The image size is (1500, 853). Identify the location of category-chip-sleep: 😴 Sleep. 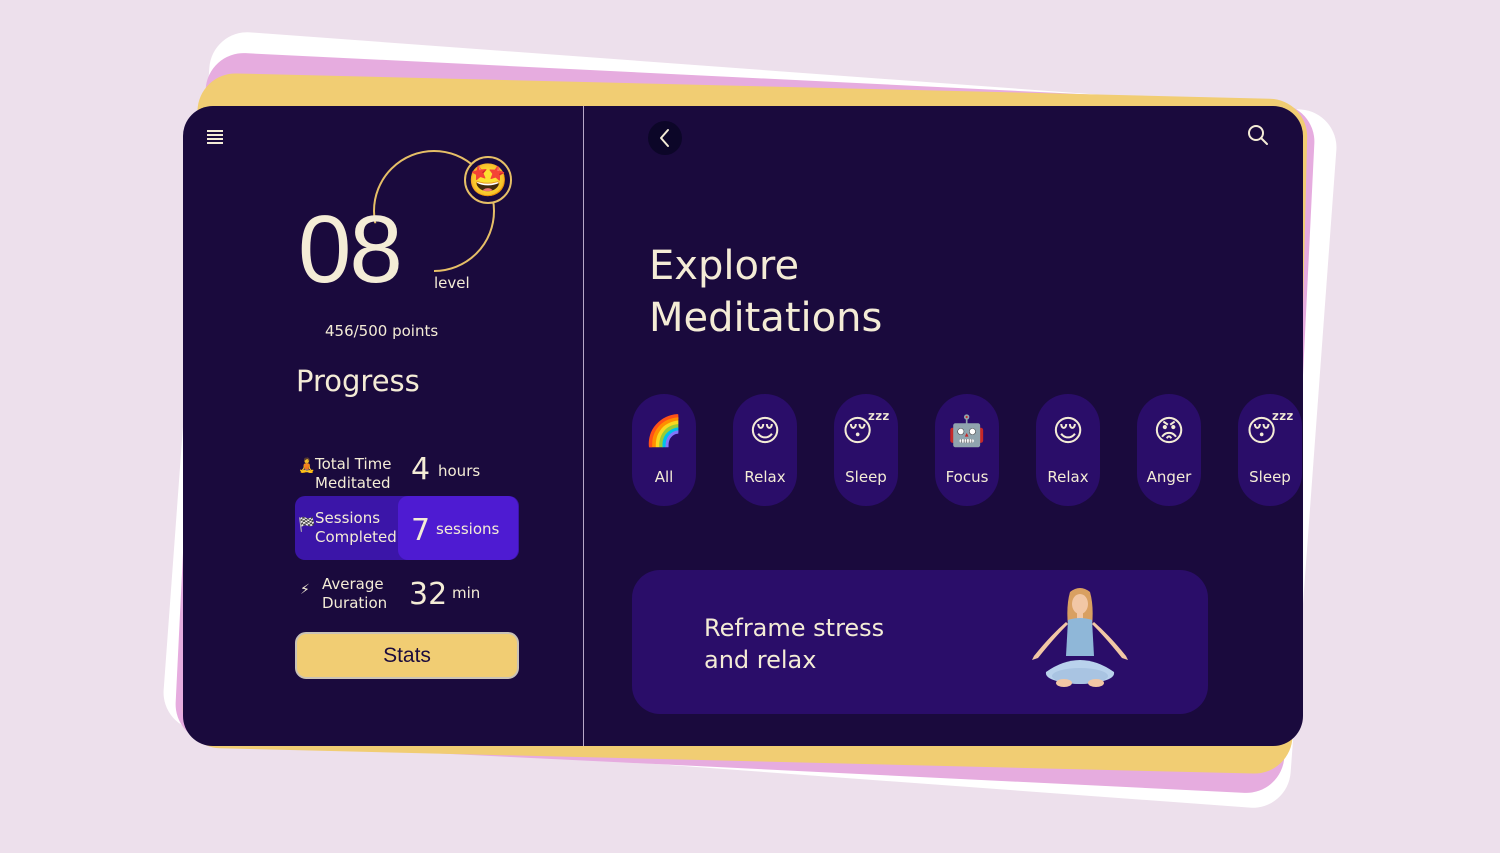
(866, 450).